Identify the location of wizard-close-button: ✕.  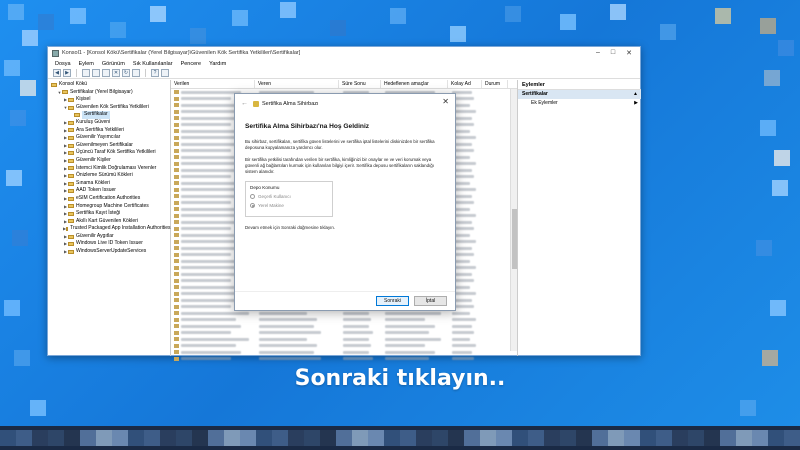
(445, 101).